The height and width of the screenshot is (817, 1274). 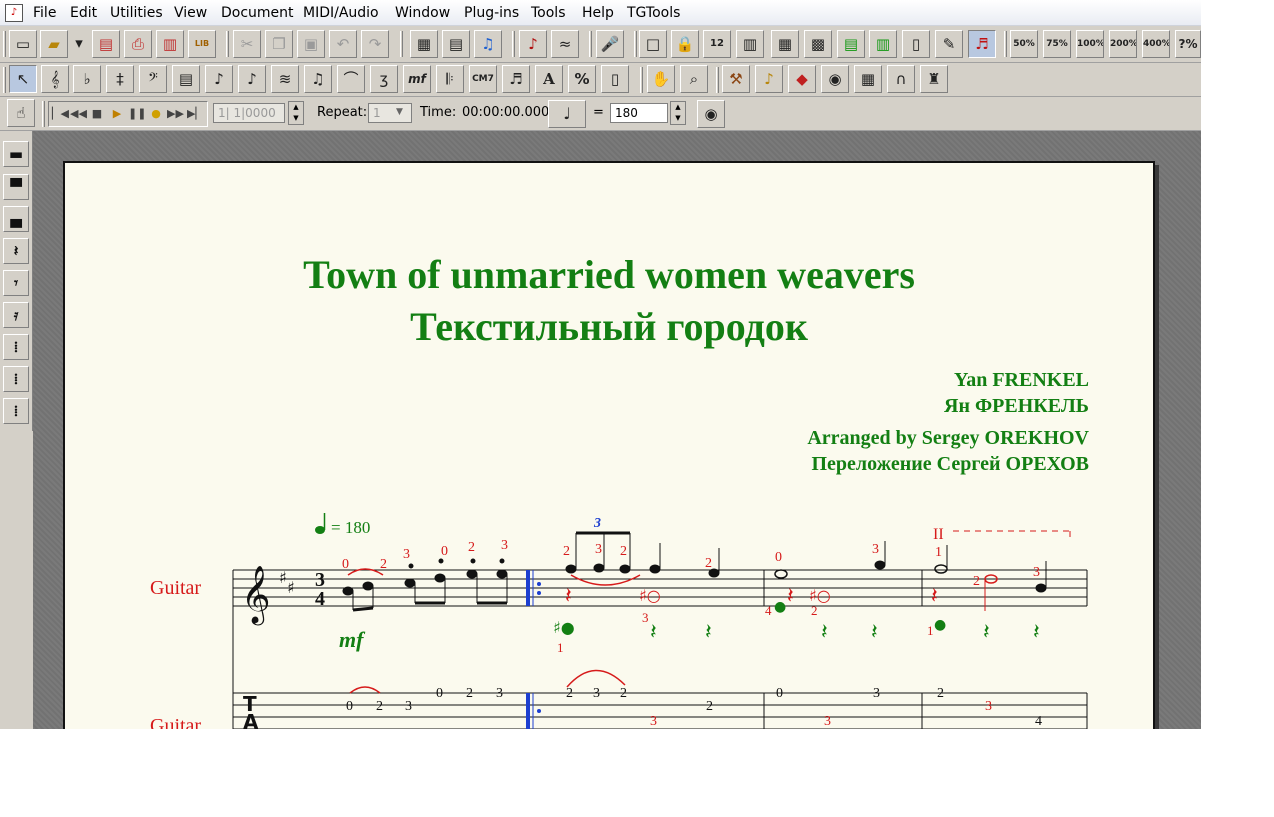 What do you see at coordinates (16, 219) in the screenshot?
I see `half-rest-icon: ▄` at bounding box center [16, 219].